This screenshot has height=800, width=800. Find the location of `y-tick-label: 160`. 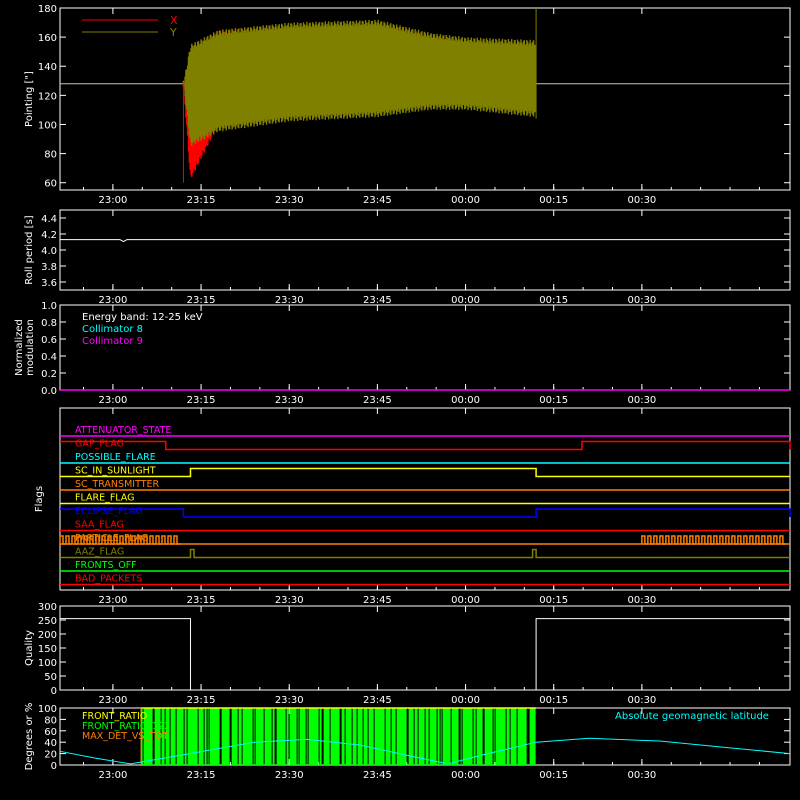

y-tick-label: 160 is located at coordinates (47, 38).